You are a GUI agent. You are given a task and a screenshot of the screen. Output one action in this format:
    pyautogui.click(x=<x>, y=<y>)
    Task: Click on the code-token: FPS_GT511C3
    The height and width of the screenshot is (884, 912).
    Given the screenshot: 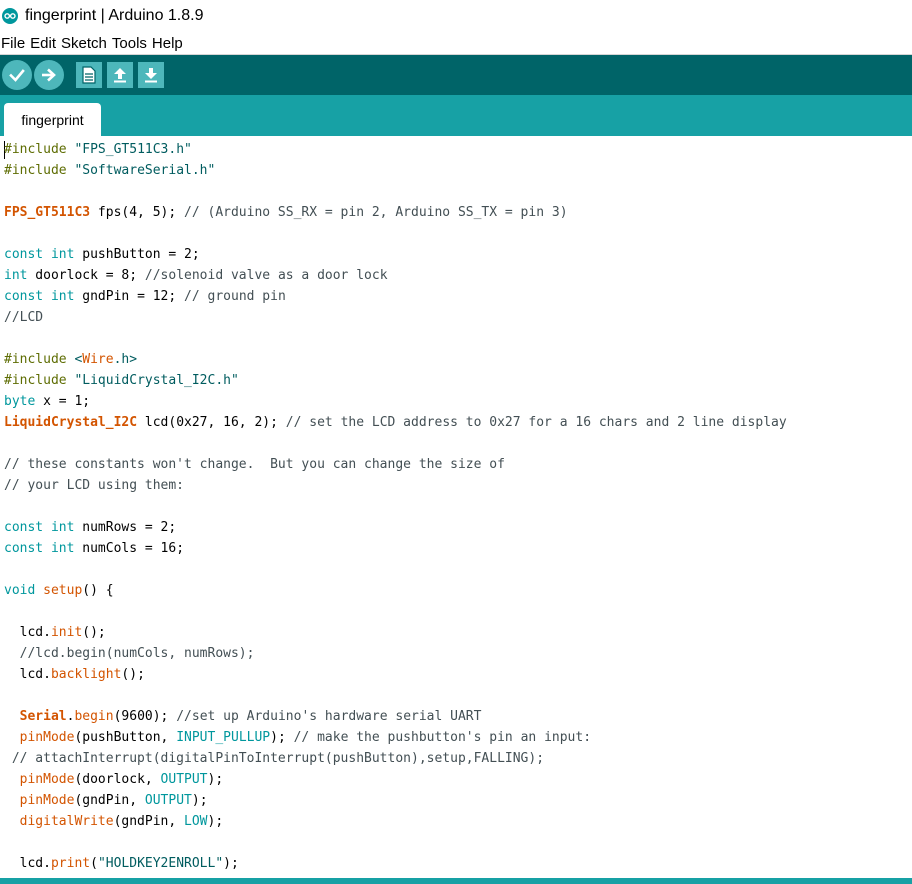 What is the action you would take?
    pyautogui.click(x=47, y=212)
    